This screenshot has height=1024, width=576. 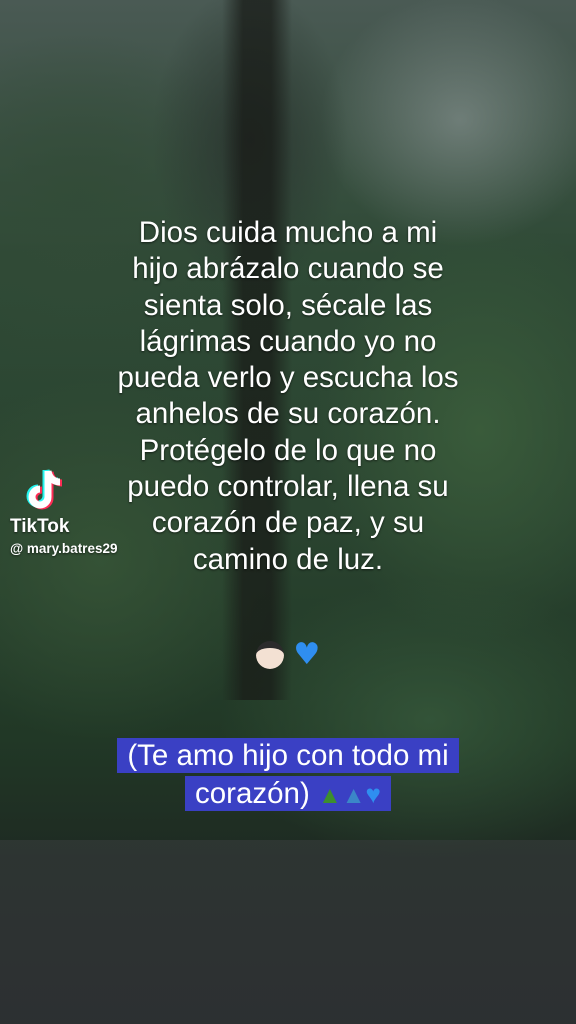 I want to click on message-line: Dios cuida mucho a mi, so click(x=288, y=232).